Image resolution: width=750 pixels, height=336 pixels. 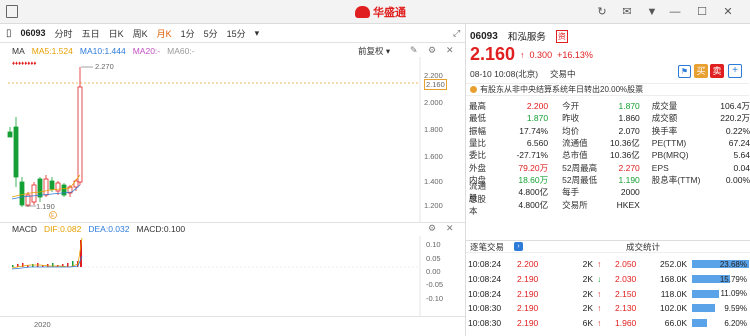 I want to click on mail-icon: ✉, so click(x=627, y=12).